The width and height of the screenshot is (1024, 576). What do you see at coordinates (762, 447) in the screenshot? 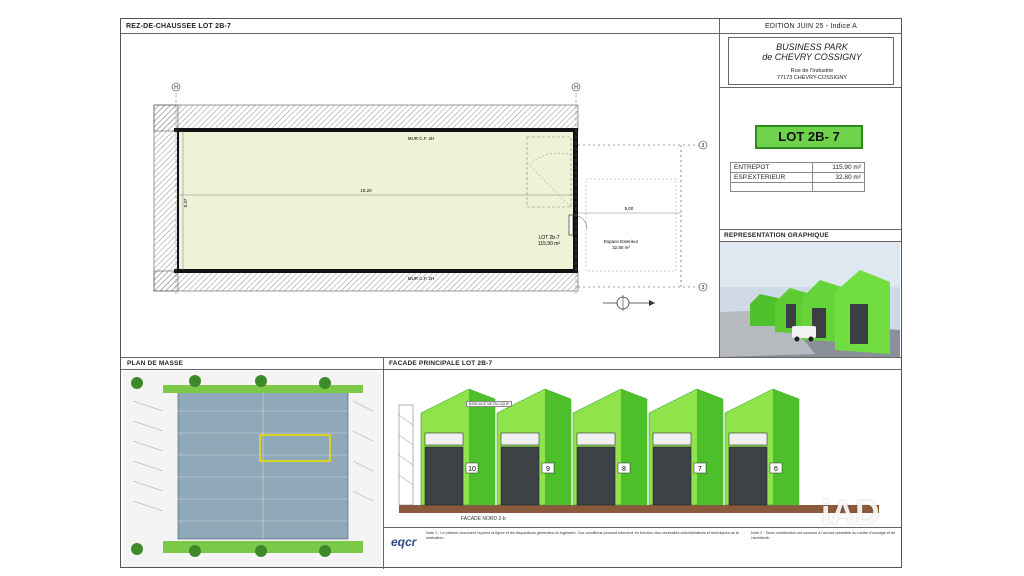
I see `facade-bay: 6` at bounding box center [762, 447].